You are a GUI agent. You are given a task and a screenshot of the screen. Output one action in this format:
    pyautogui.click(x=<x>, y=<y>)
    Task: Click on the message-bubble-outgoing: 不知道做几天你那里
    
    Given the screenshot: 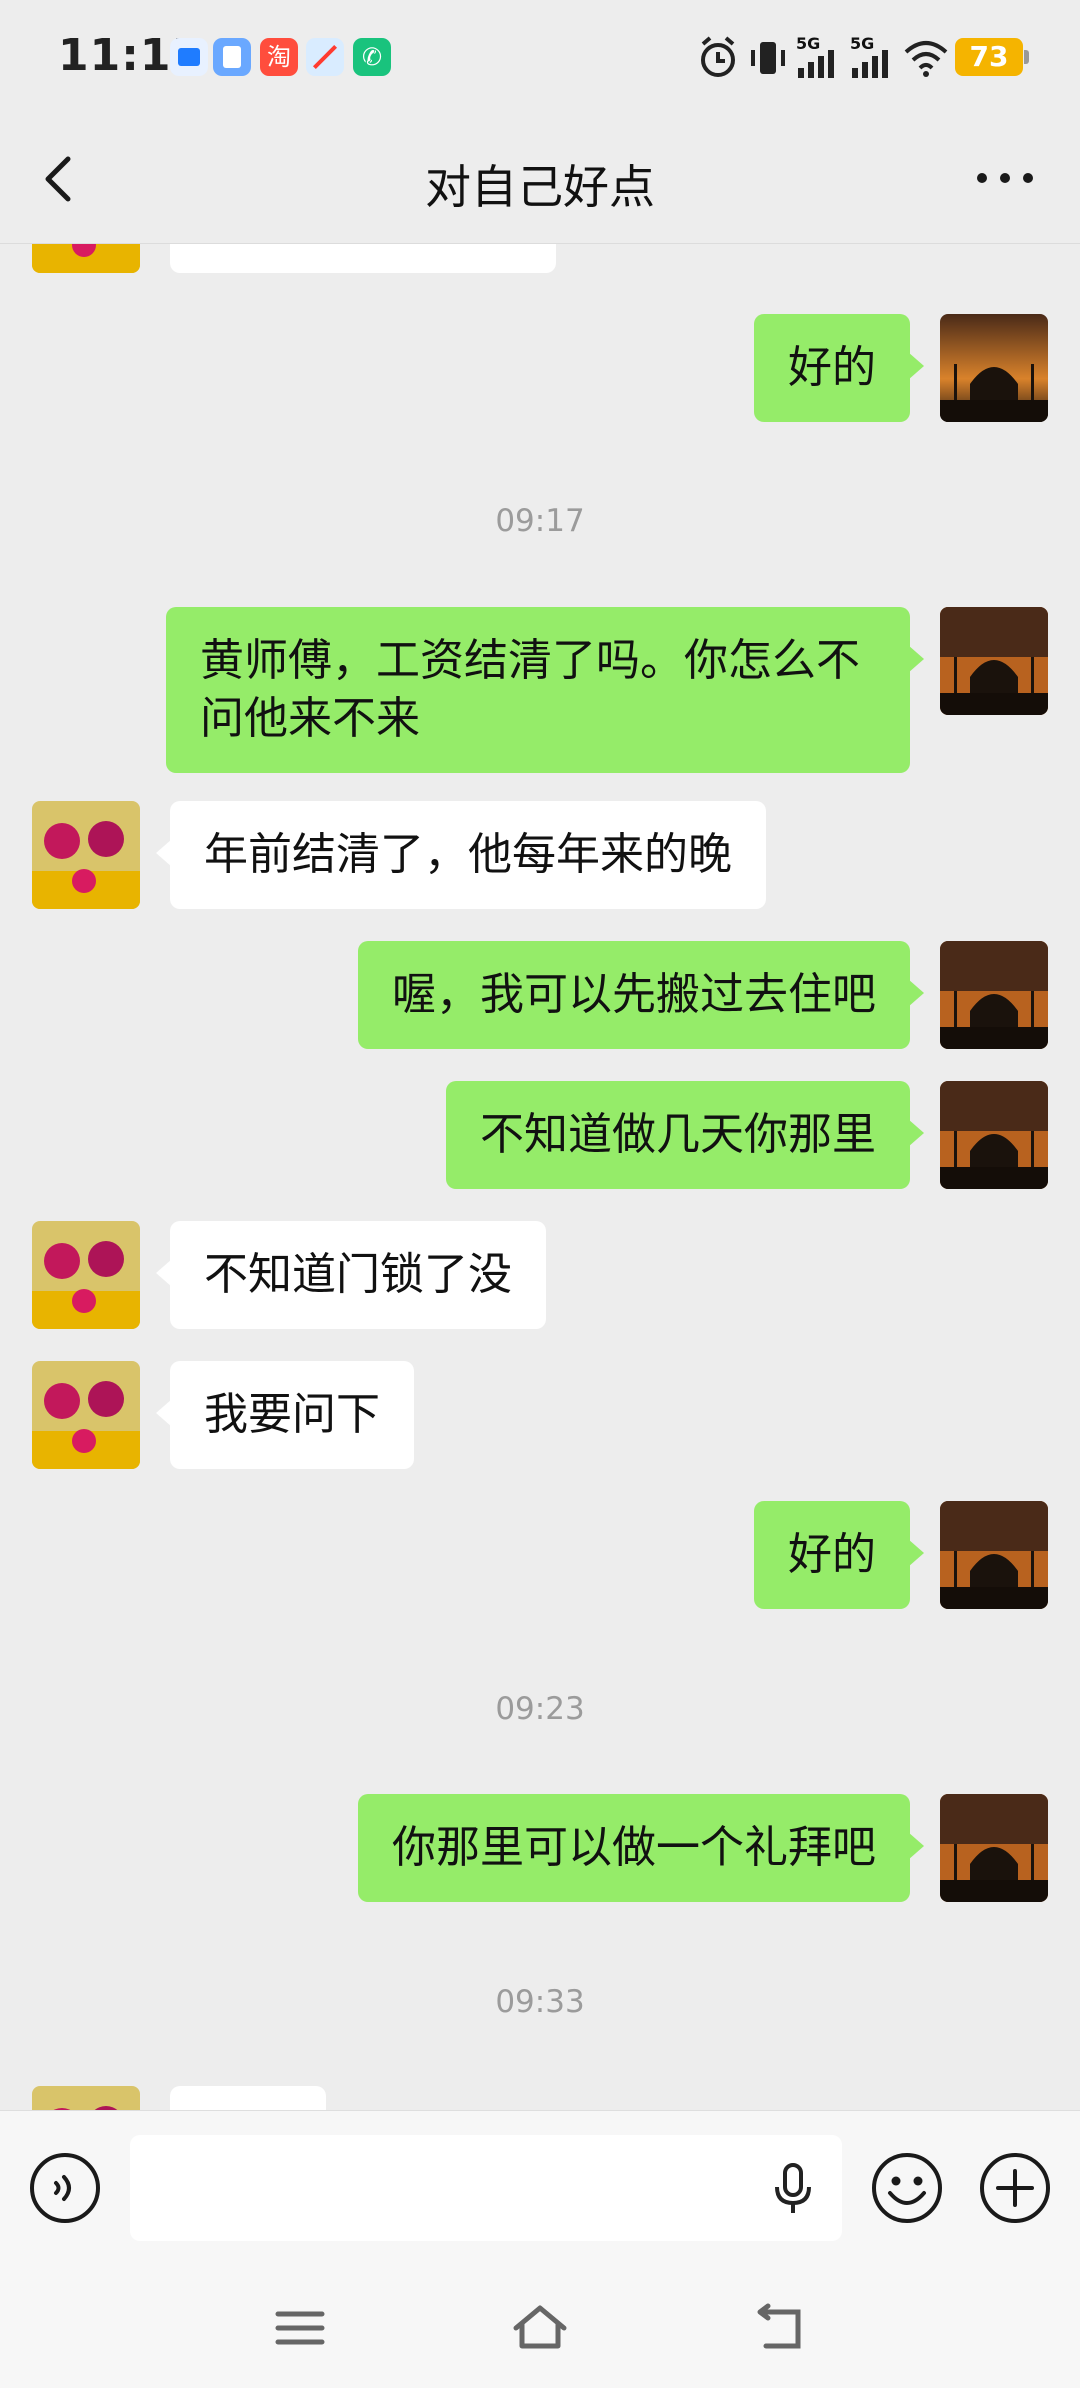 What is the action you would take?
    pyautogui.click(x=685, y=1135)
    